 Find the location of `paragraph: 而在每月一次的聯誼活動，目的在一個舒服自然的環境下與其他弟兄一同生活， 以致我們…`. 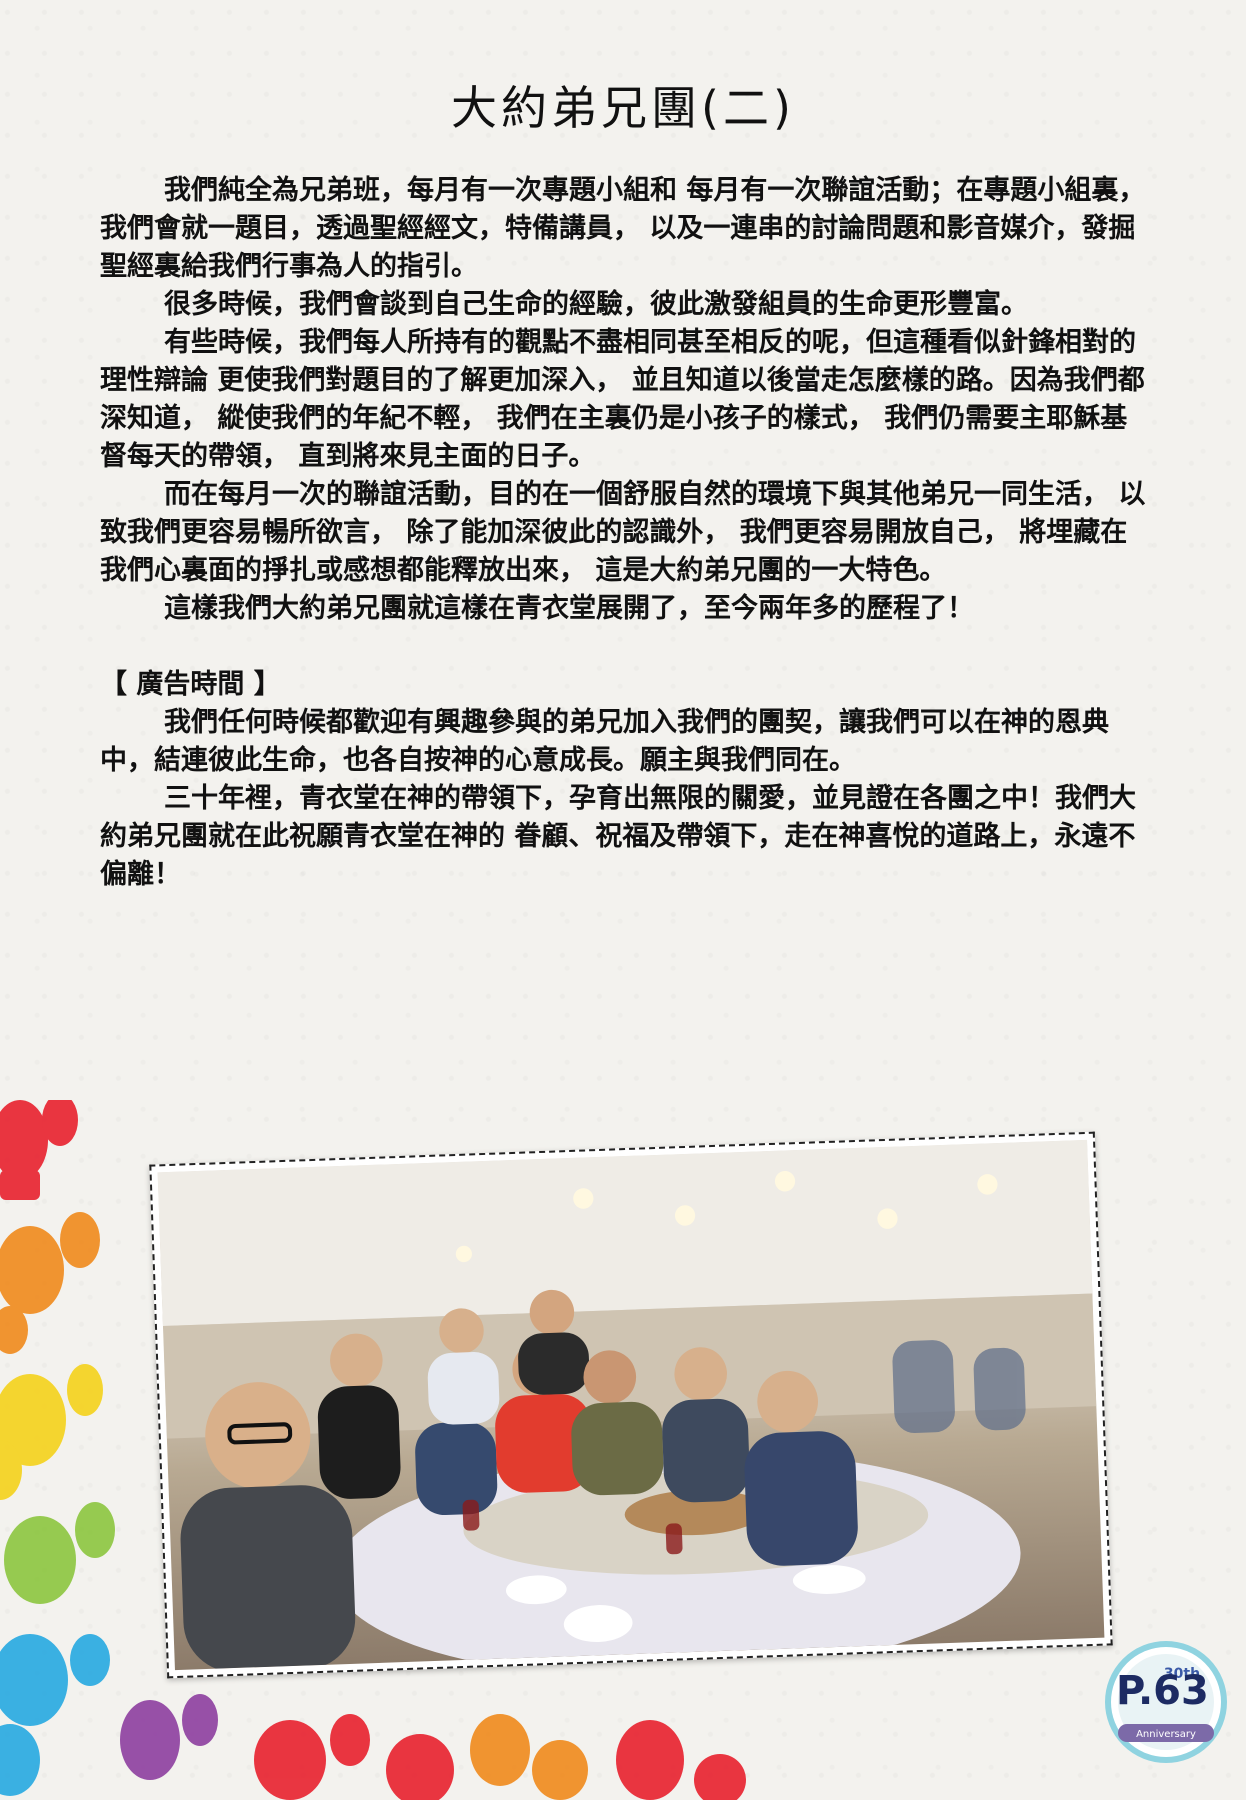

paragraph: 而在每月一次的聯誼活動，目的在一個舒服自然的環境下與其他弟兄一同生活， 以致我們… is located at coordinates (623, 532).